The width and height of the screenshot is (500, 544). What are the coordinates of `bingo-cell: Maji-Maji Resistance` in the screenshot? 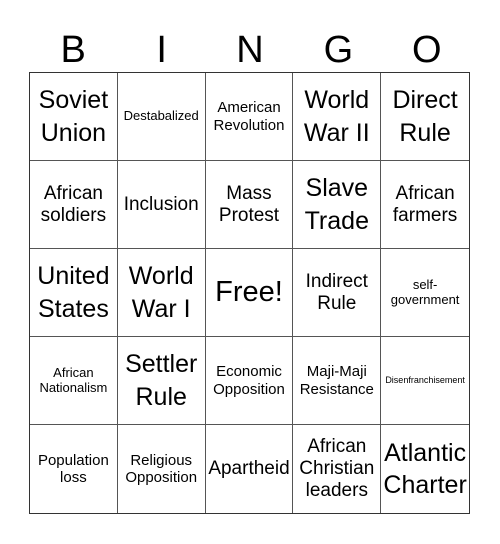 It's located at (337, 381).